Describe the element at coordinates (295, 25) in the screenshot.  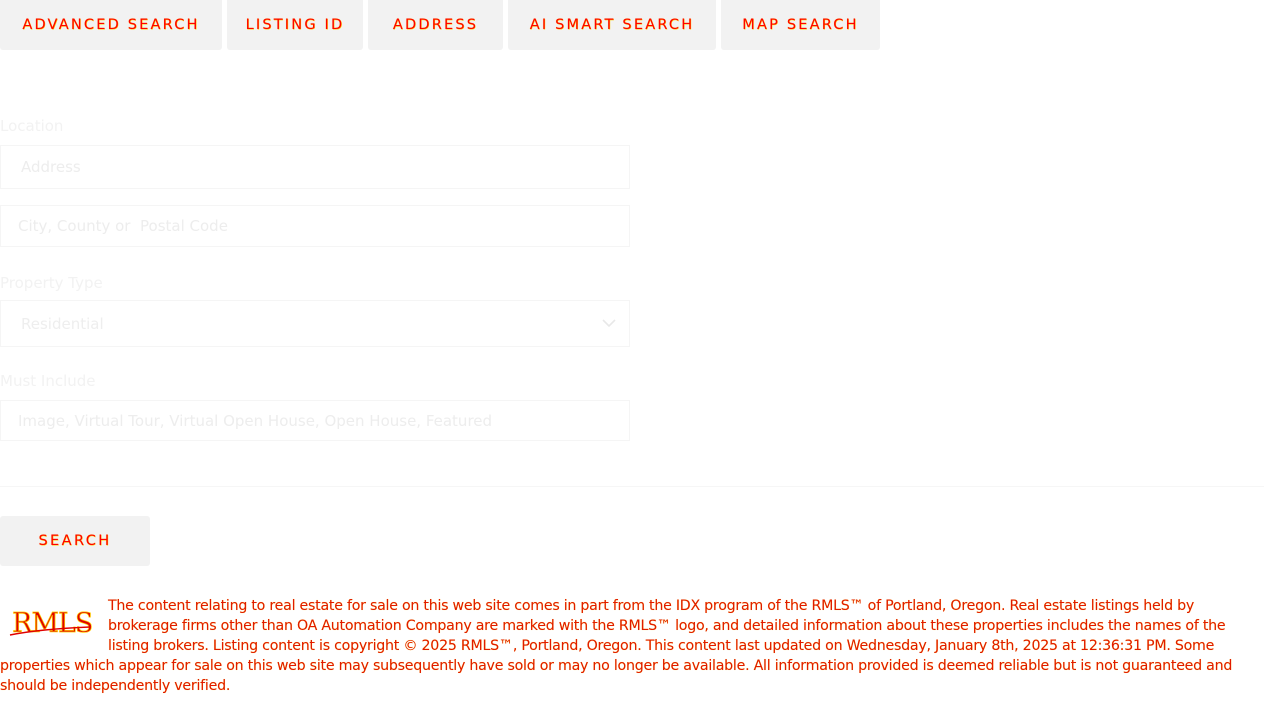
I see `tab-listing-id: LISTING ID` at that location.